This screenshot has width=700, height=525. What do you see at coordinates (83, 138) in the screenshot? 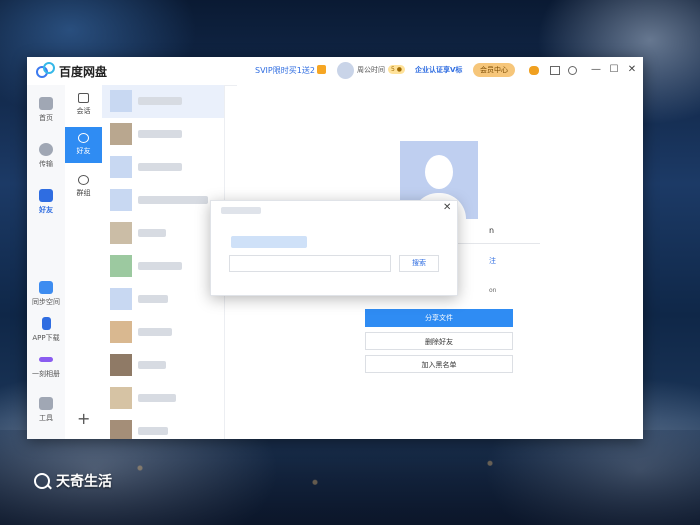
I see `friend-icon` at bounding box center [83, 138].